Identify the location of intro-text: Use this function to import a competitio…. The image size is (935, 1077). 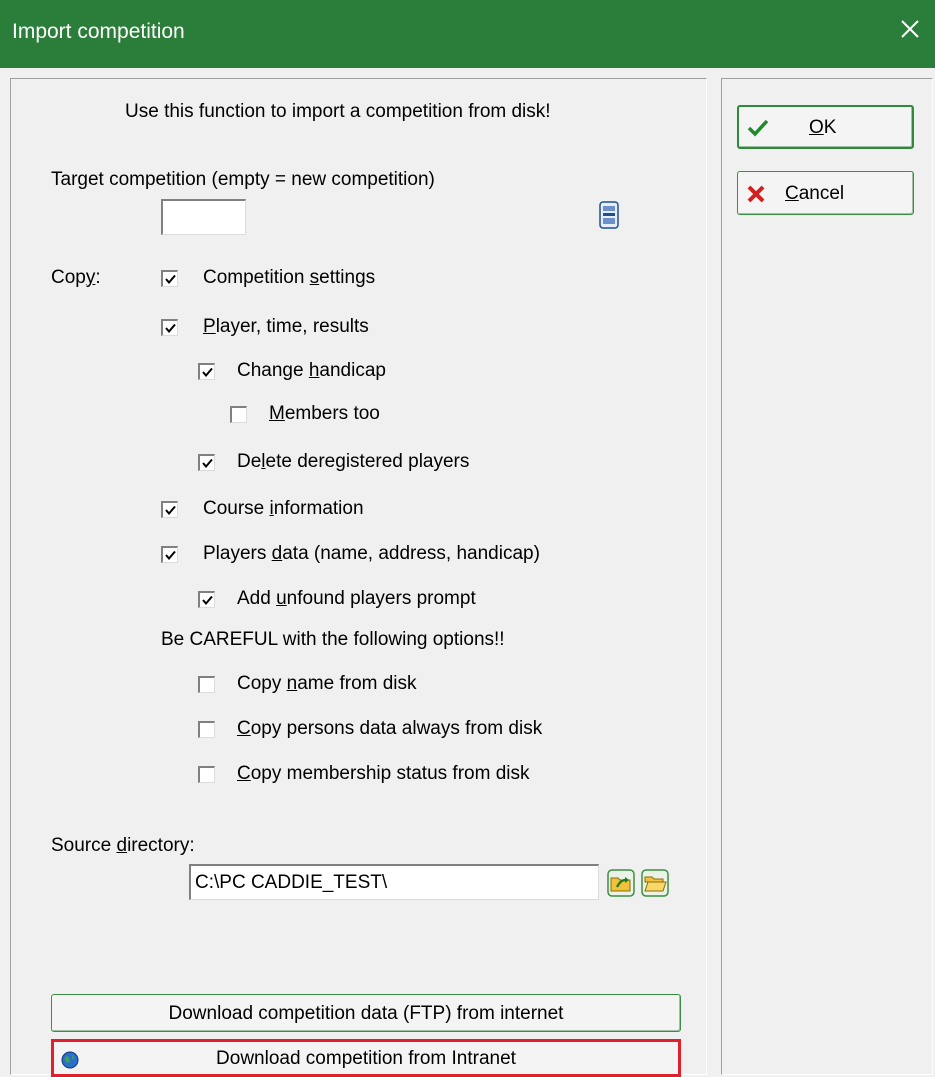
(338, 111).